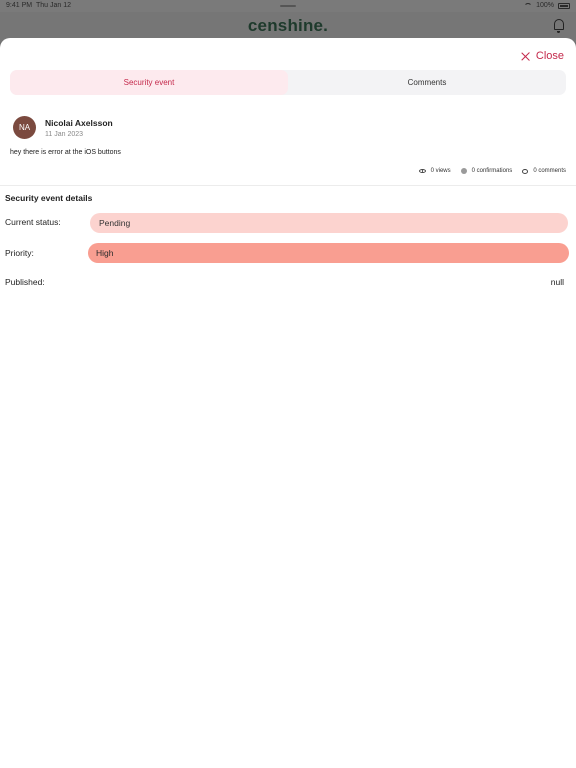  What do you see at coordinates (525, 56) in the screenshot?
I see `close-icon` at bounding box center [525, 56].